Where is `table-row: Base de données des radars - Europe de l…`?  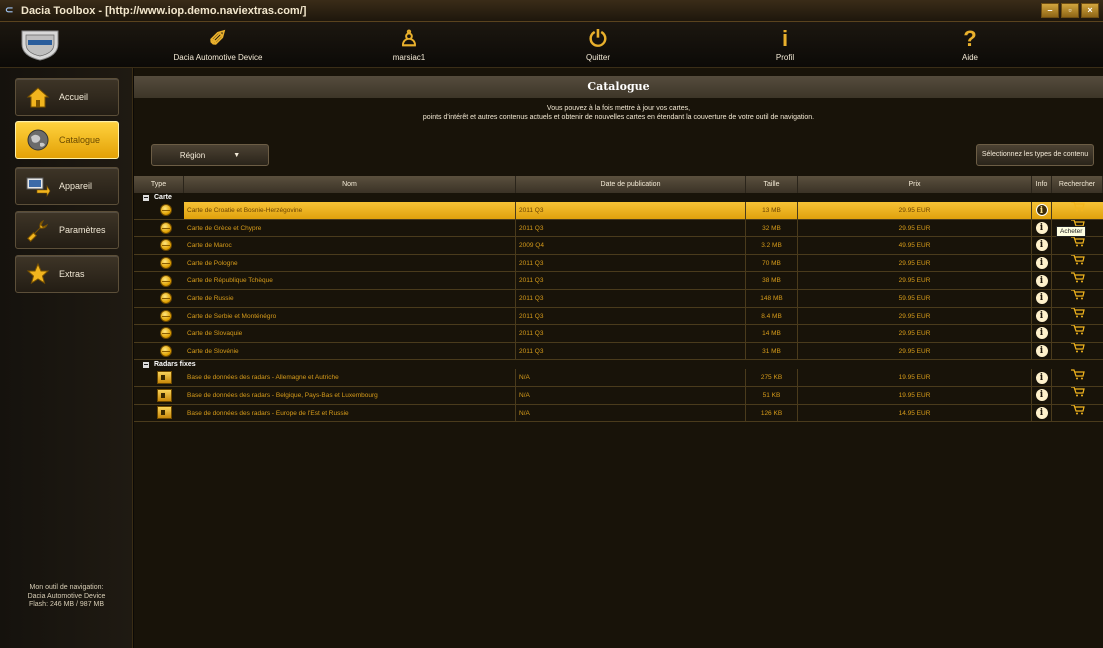 table-row: Base de données des radars - Europe de l… is located at coordinates (618, 413).